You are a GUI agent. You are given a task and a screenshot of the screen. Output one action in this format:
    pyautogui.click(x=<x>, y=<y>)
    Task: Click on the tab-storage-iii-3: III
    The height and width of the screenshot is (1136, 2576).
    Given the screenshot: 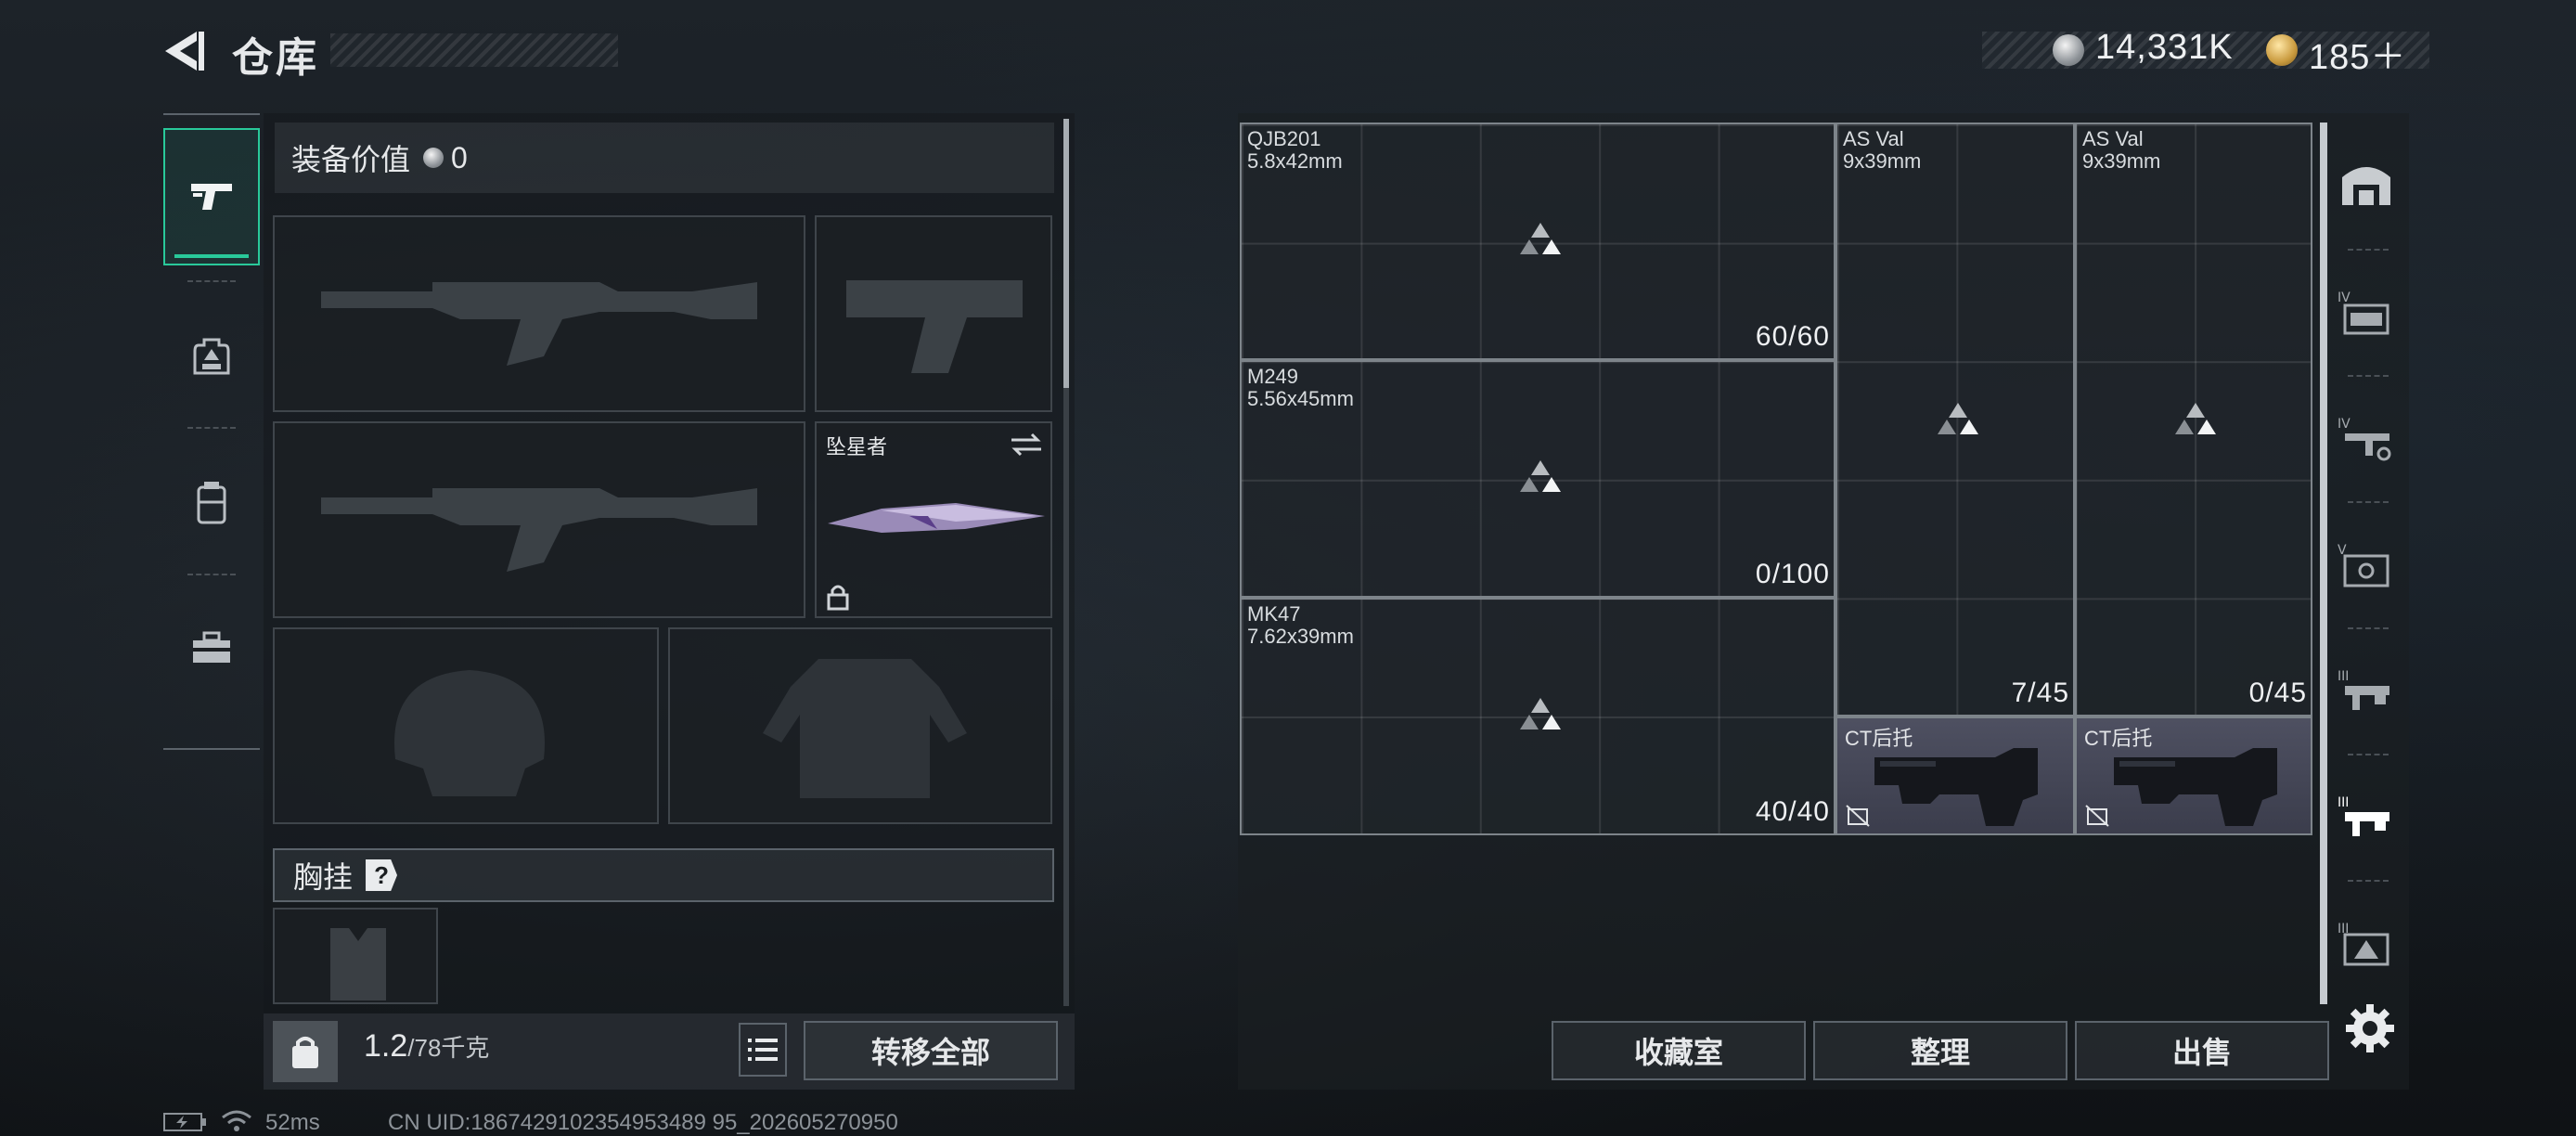 What is the action you would take?
    pyautogui.click(x=2366, y=943)
    